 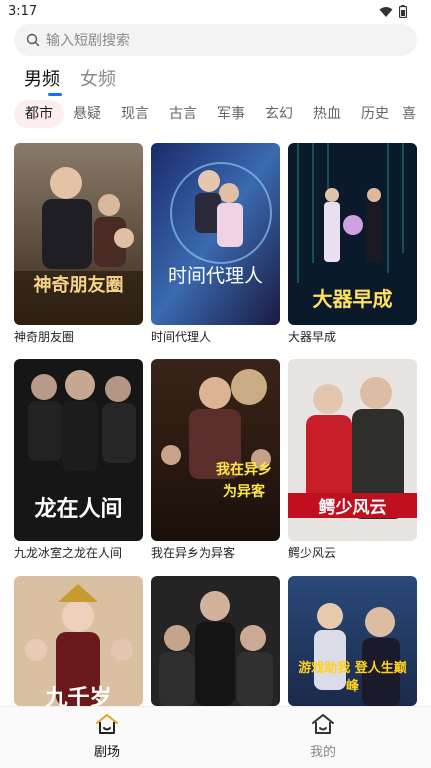 I want to click on search-input: 输入短剧搜索, so click(x=215, y=40).